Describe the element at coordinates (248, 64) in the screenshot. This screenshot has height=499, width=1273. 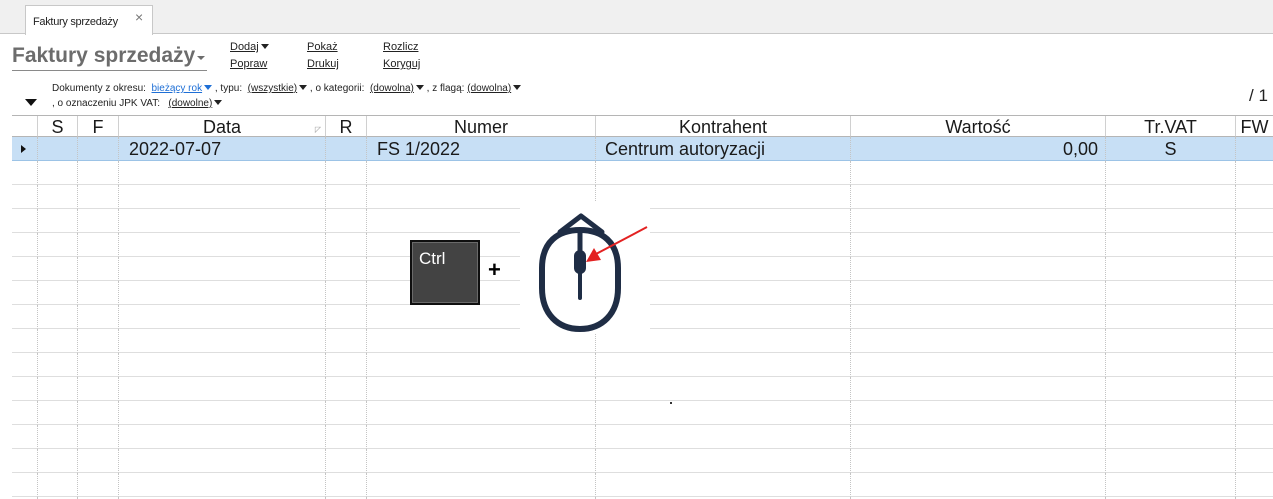
I see `edit-button: Popraw` at that location.